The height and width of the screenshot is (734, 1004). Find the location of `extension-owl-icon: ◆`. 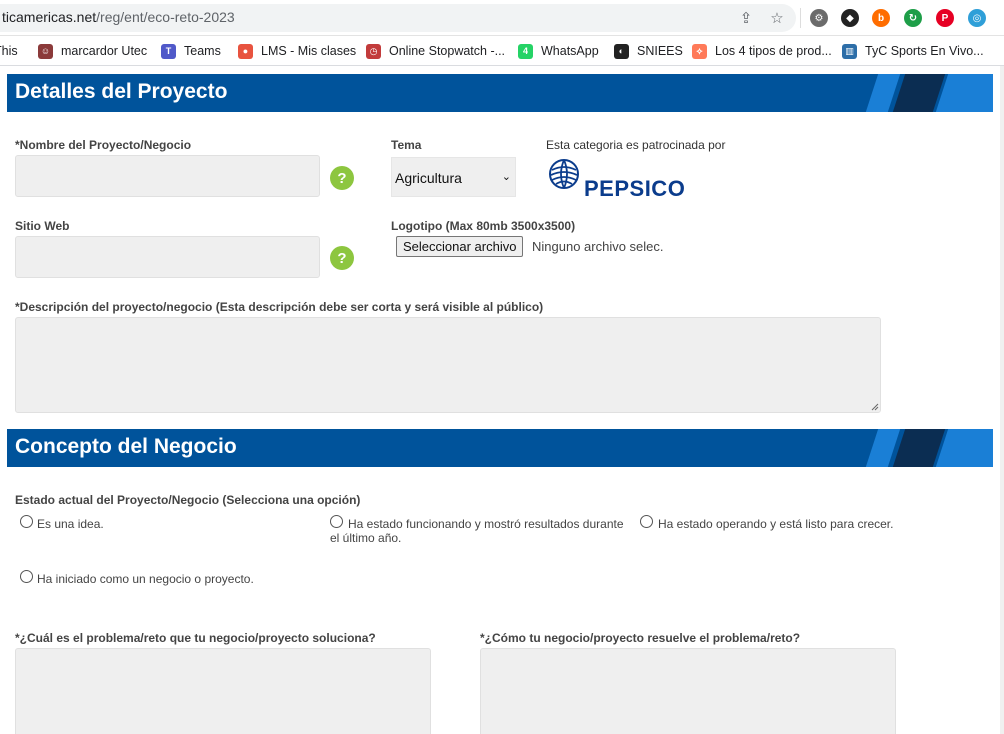

extension-owl-icon: ◆ is located at coordinates (850, 18).